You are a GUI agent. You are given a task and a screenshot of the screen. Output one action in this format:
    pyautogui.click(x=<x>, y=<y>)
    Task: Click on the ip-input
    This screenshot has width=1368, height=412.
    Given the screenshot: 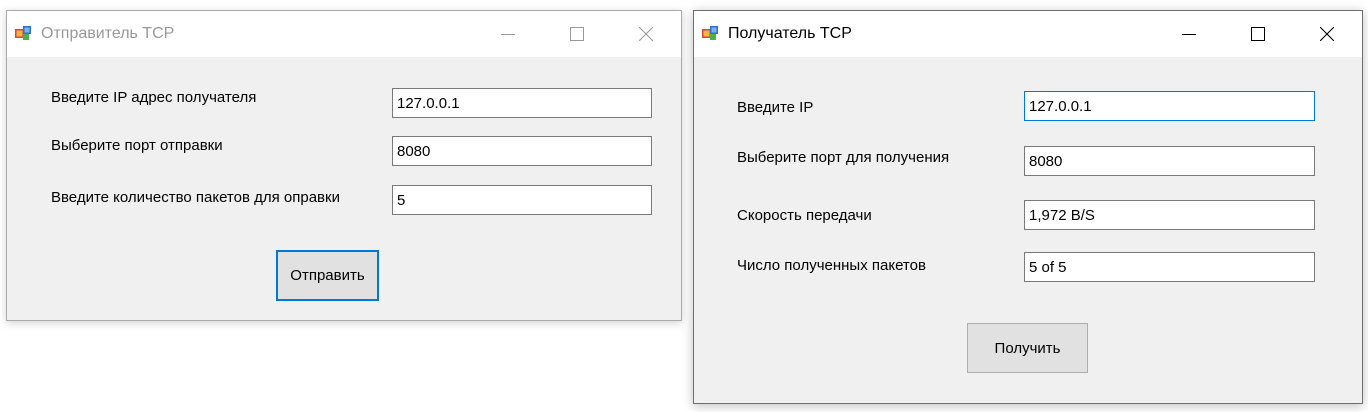 What is the action you would take?
    pyautogui.click(x=522, y=103)
    